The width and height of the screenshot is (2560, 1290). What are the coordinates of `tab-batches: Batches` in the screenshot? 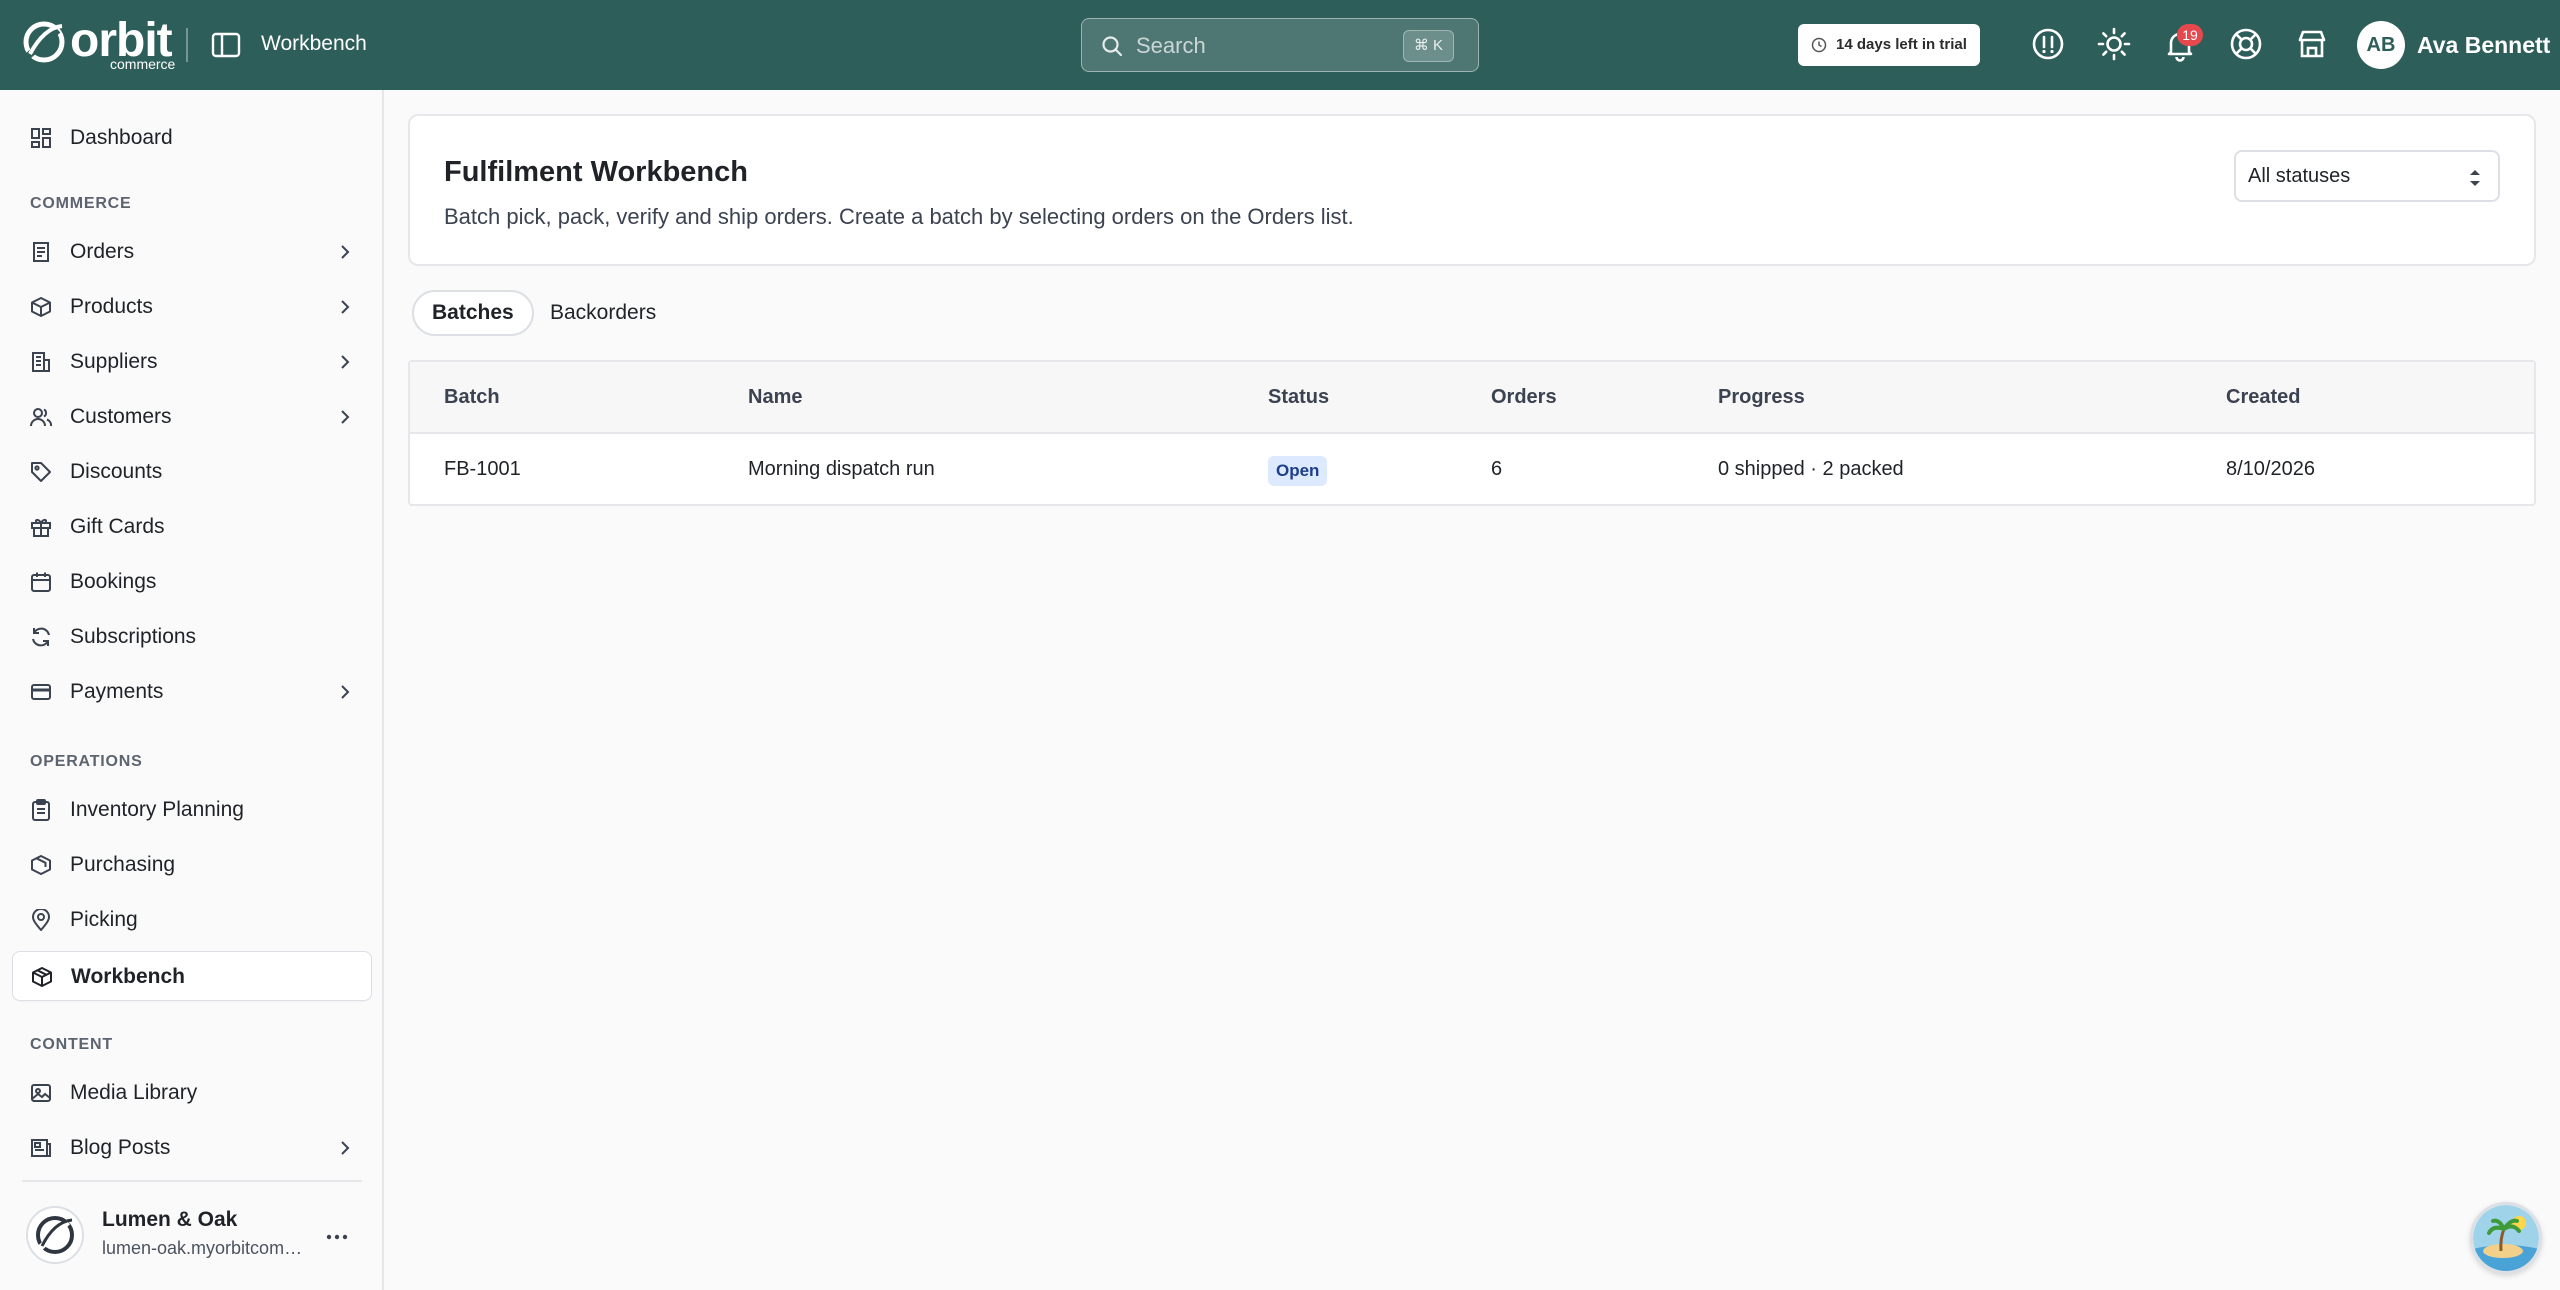 It's located at (473, 313).